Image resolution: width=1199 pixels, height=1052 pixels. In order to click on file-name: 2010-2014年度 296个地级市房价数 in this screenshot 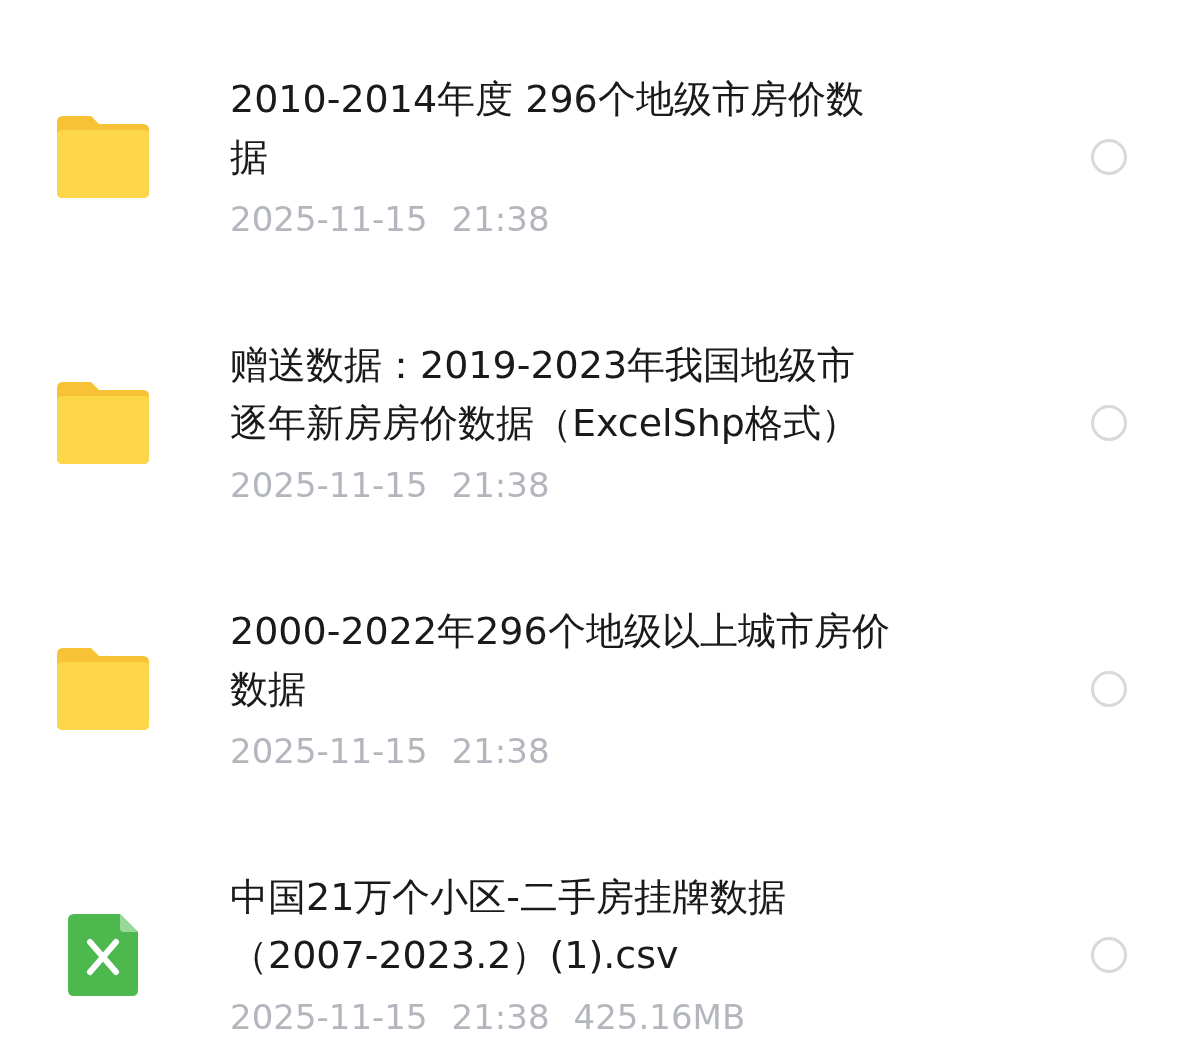, I will do `click(547, 99)`.